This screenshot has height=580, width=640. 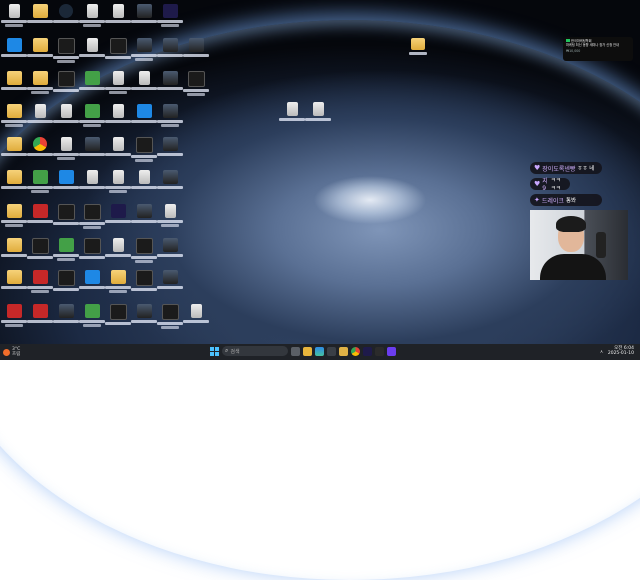 I want to click on chrome-icon, so click(x=355, y=351).